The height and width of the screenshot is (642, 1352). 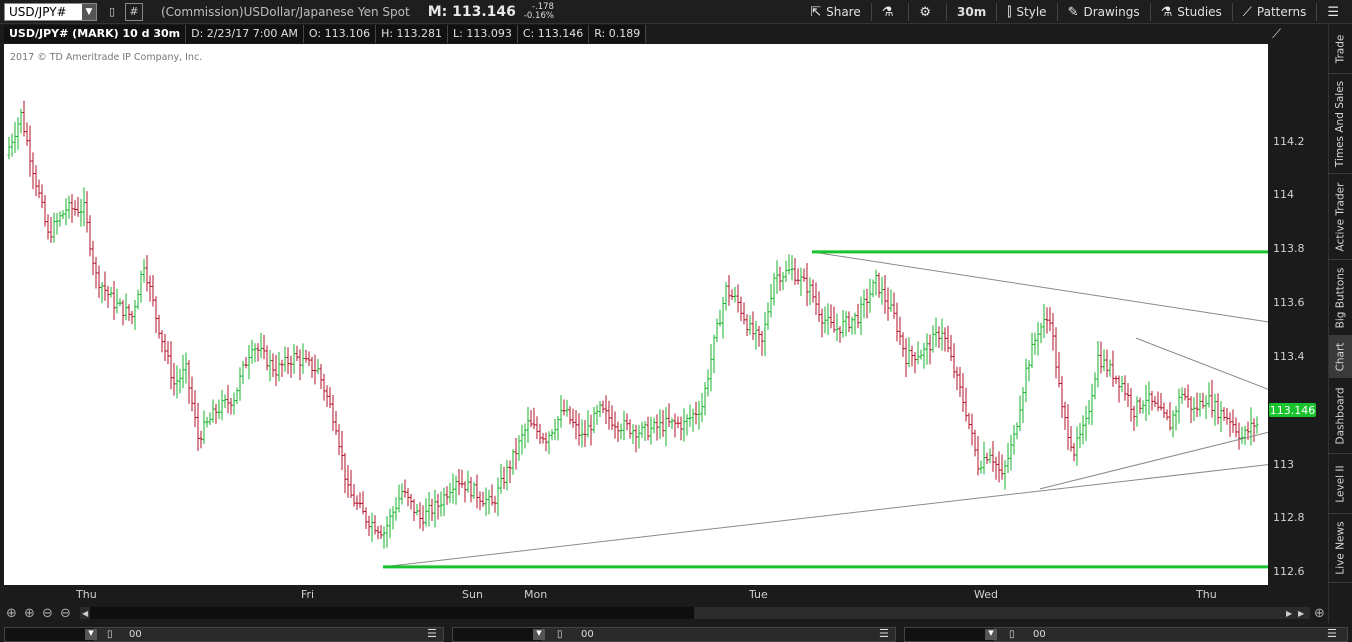 What do you see at coordinates (134, 11) in the screenshot?
I see `hash-icon: #` at bounding box center [134, 11].